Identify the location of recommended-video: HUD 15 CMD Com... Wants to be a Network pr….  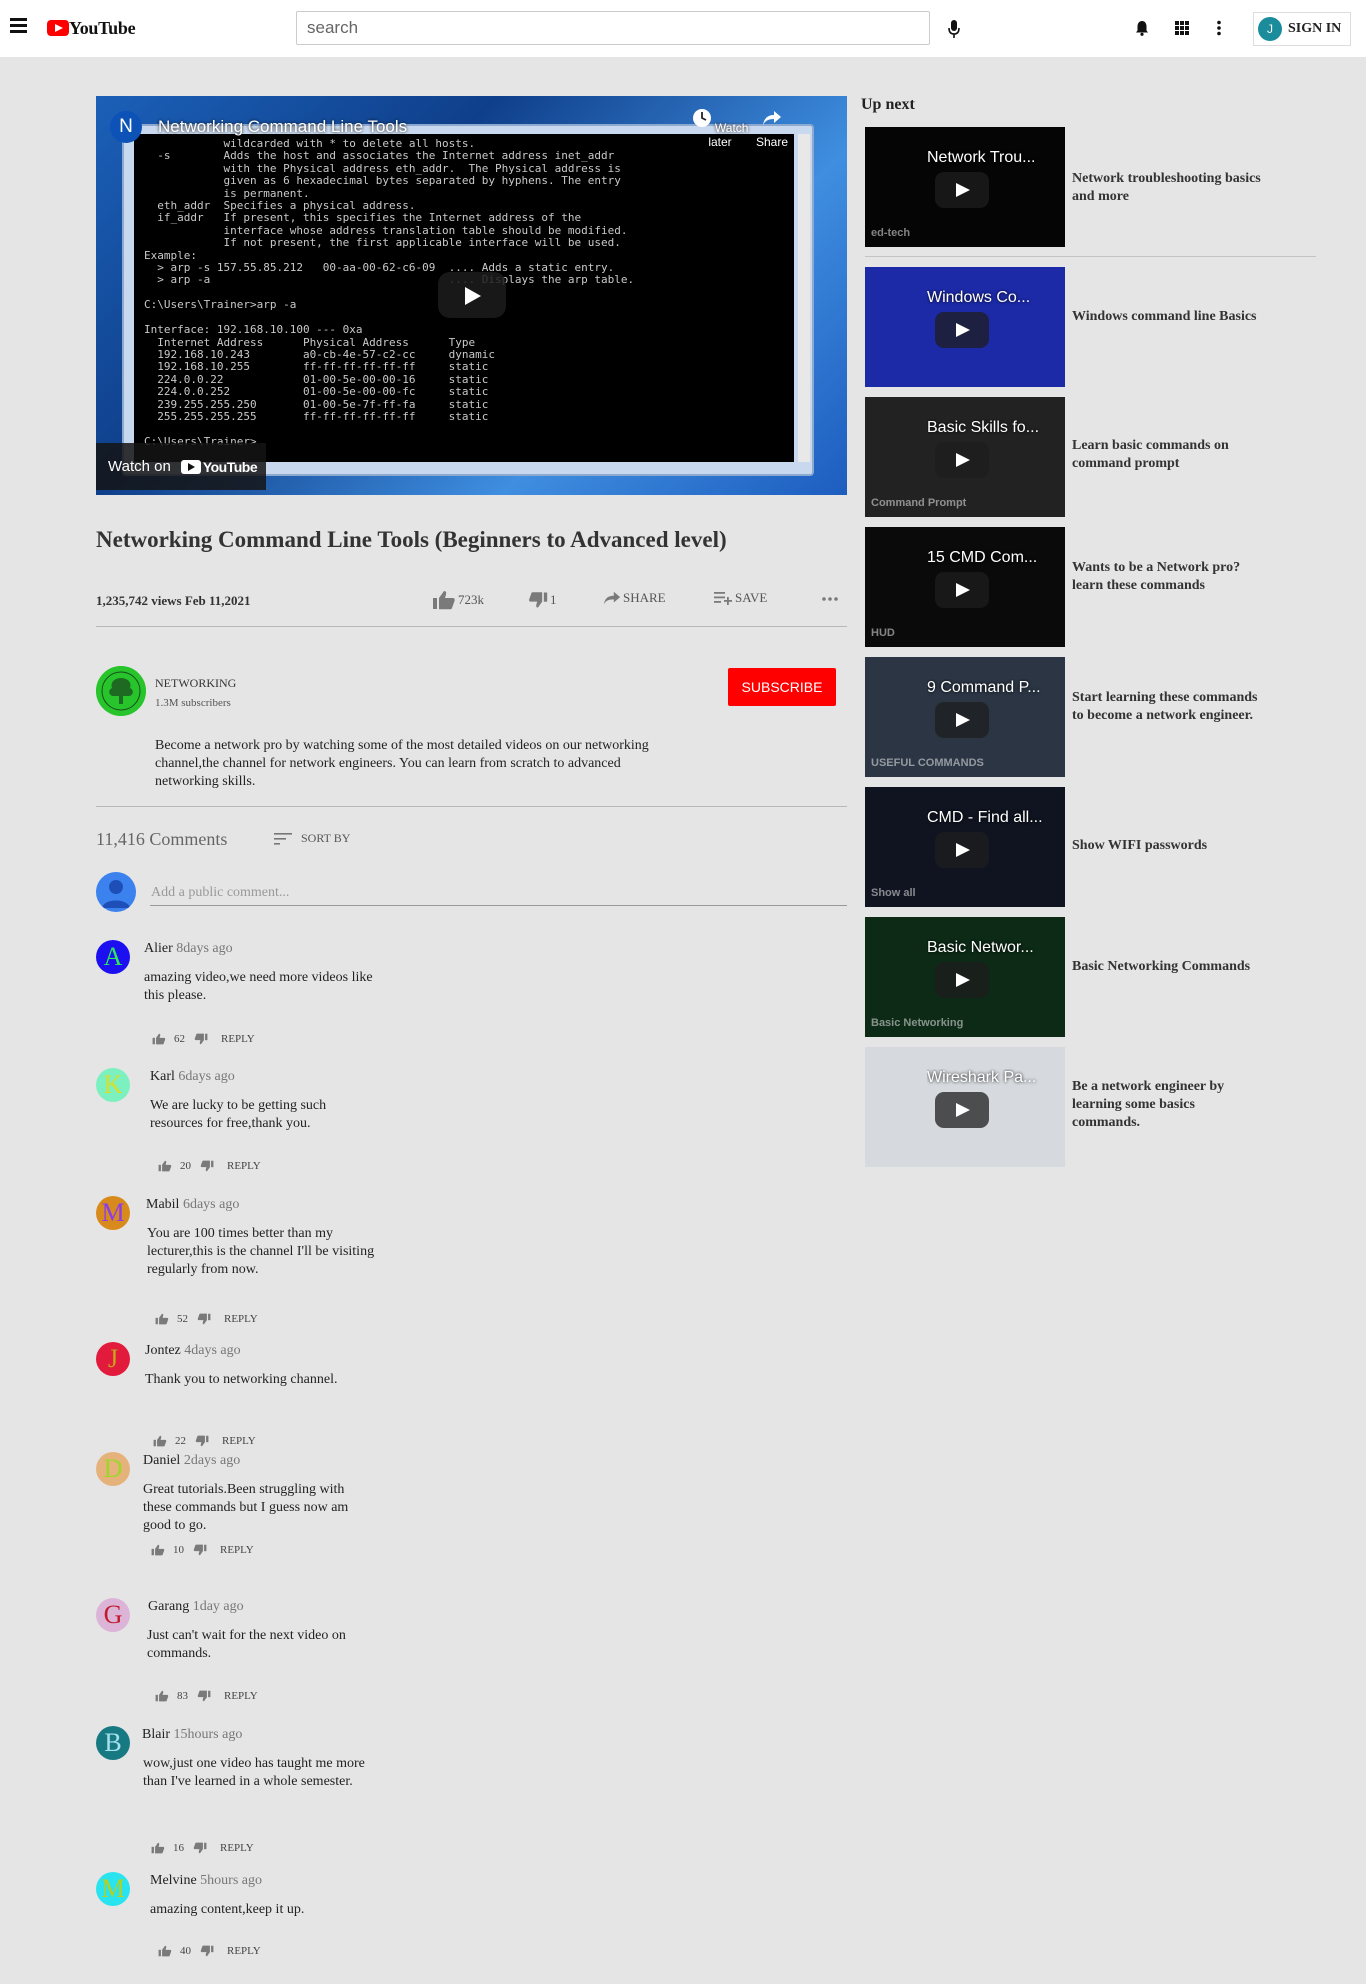
(1052, 587).